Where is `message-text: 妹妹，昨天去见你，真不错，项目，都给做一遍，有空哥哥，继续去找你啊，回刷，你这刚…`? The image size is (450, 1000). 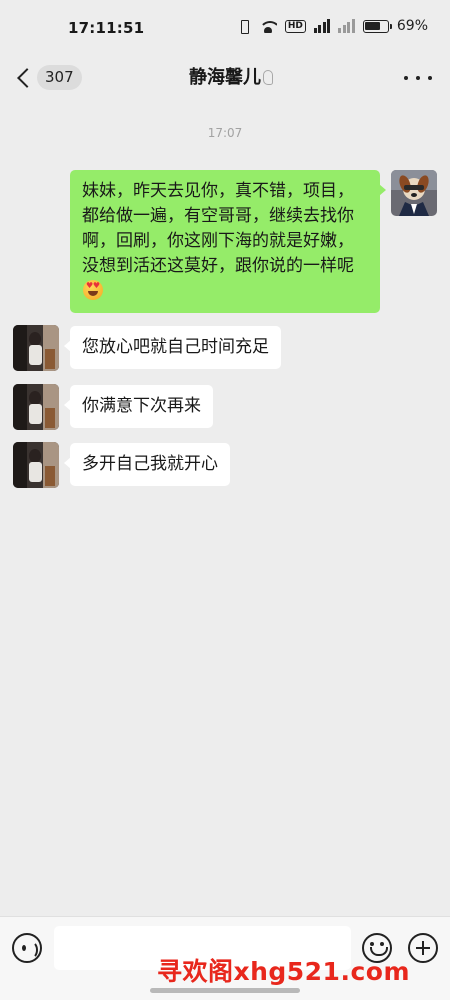
message-text: 妹妹，昨天去见你，真不错，项目，都给做一遍，有空哥哥，继续去找你啊，回刷，你这刚… is located at coordinates (218, 228).